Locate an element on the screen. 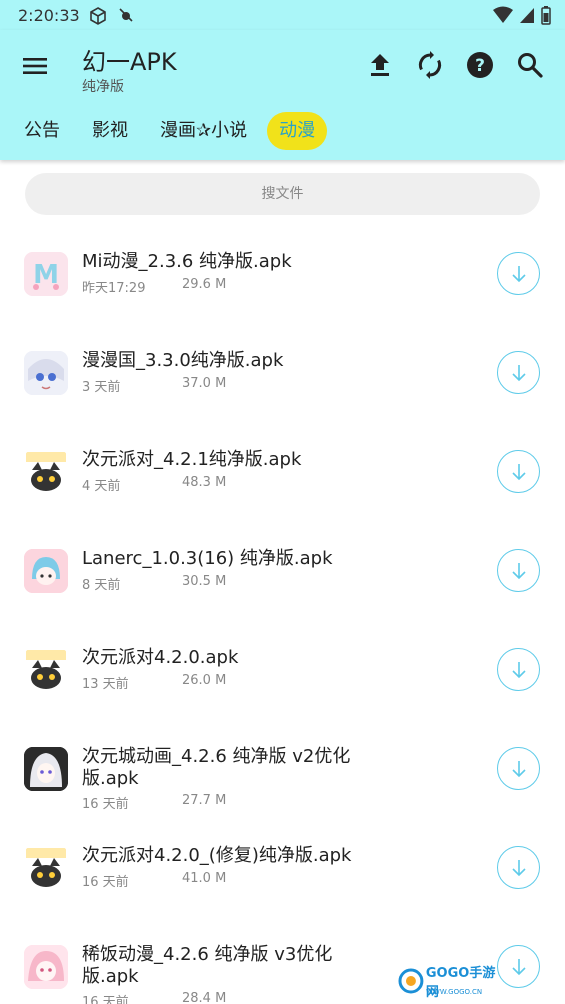 Image resolution: width=565 pixels, height=1004 pixels. file-size: 30.5 M is located at coordinates (204, 581).